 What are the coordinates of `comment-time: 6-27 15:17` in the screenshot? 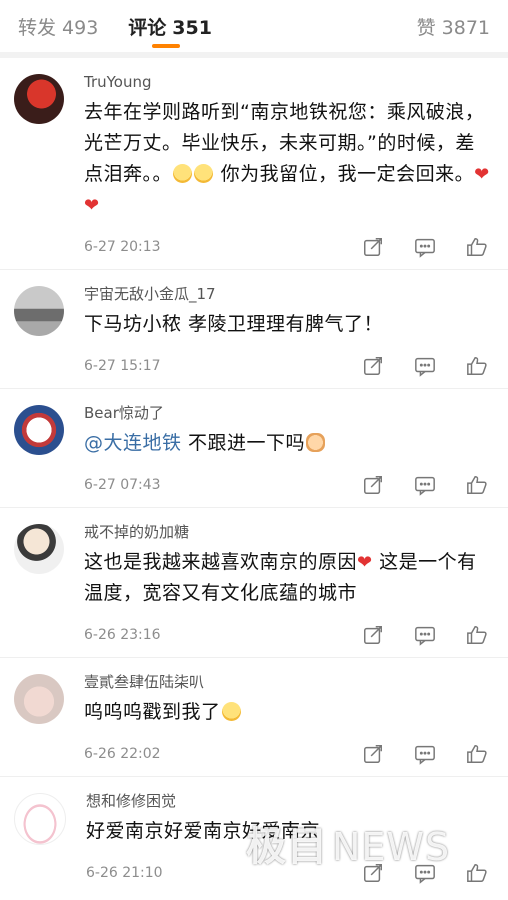 It's located at (122, 366).